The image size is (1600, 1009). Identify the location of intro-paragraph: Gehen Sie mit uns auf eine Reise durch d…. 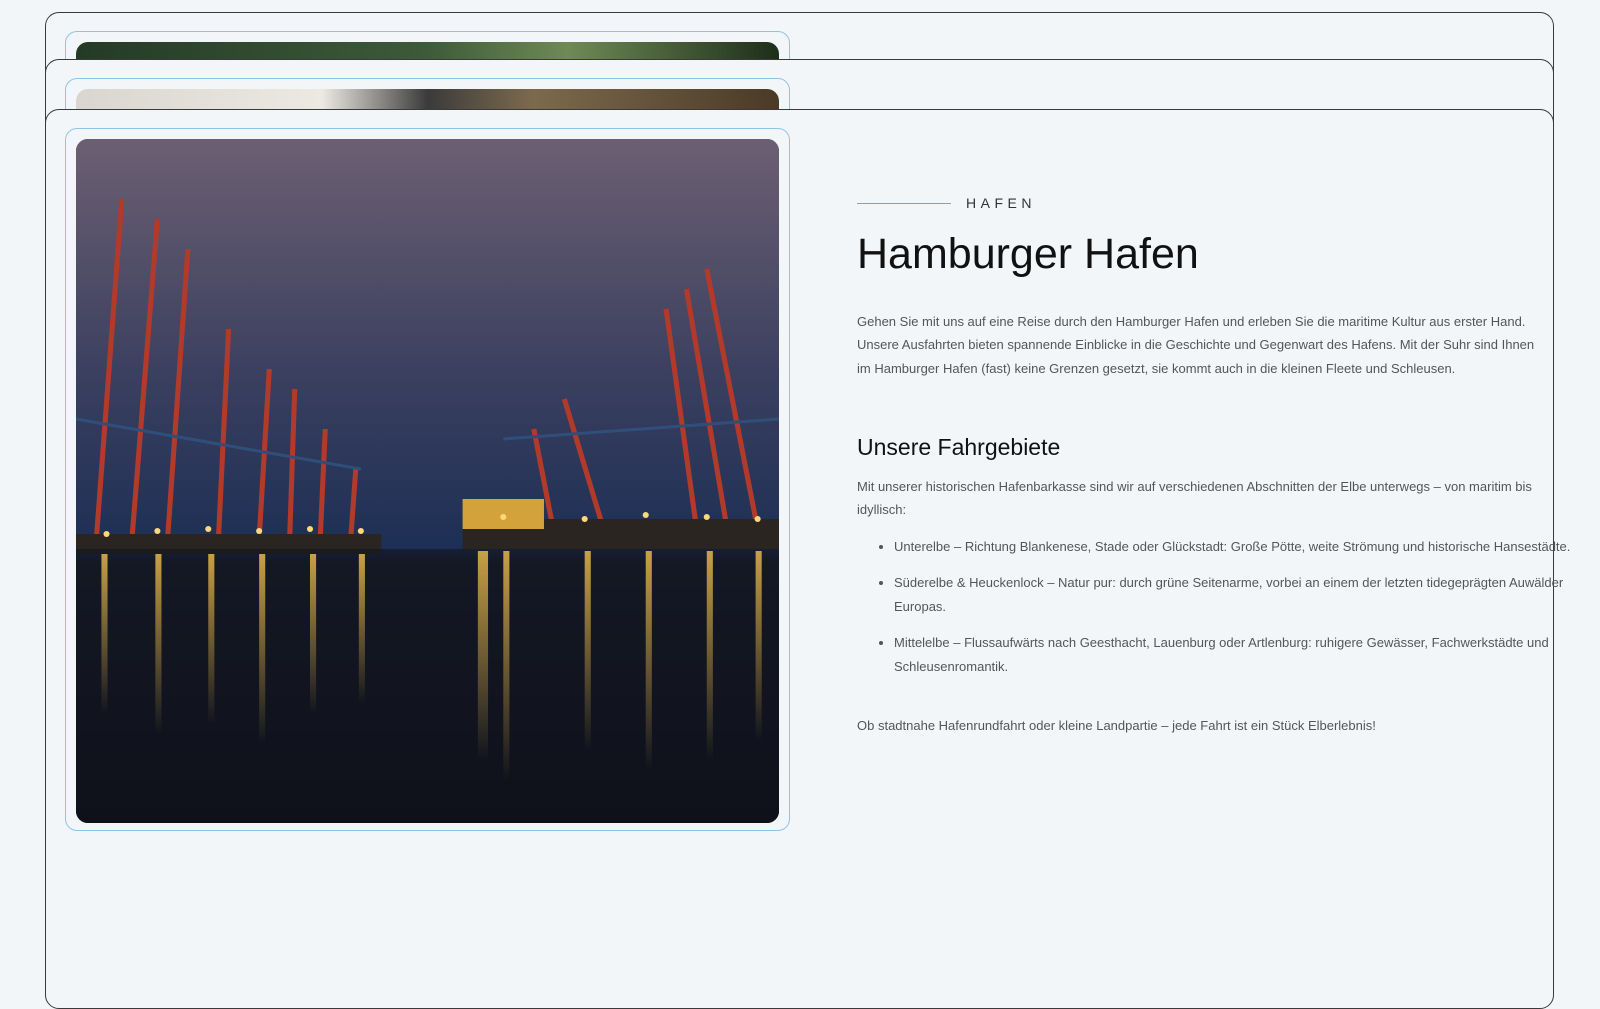
(1196, 345).